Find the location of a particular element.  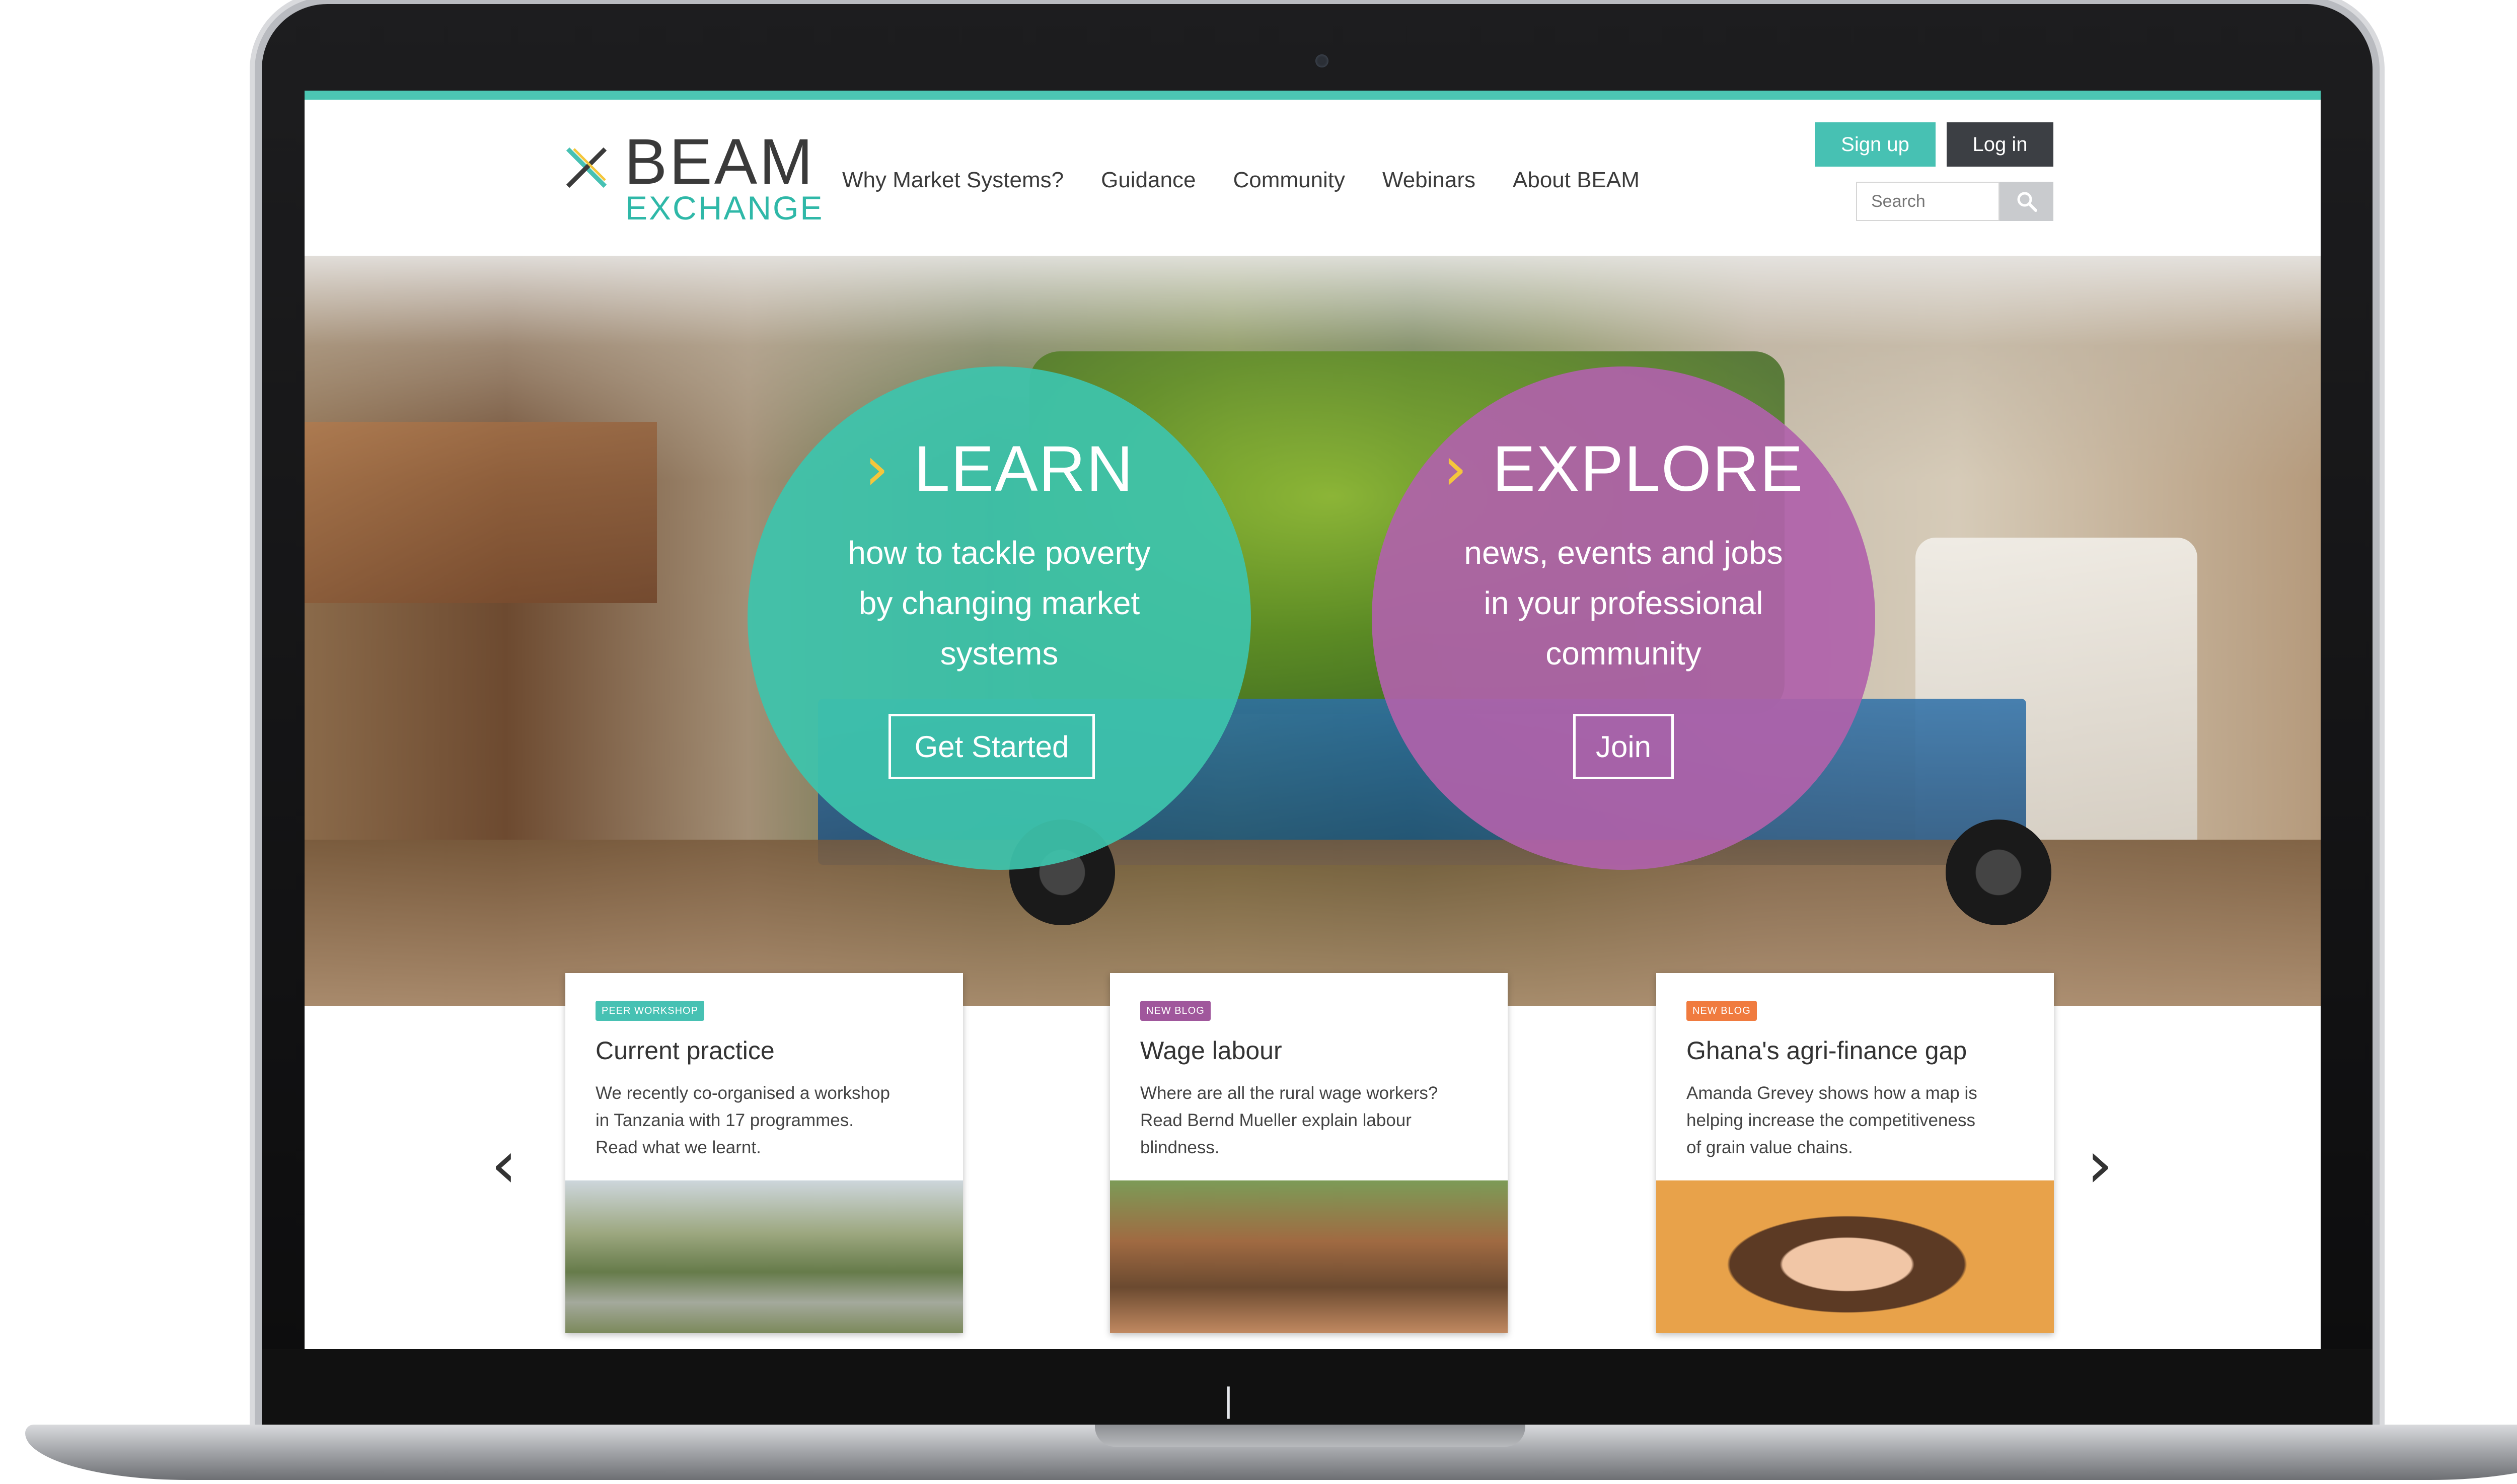

explore-heading-row: › EXPLORE is located at coordinates (1623, 469).